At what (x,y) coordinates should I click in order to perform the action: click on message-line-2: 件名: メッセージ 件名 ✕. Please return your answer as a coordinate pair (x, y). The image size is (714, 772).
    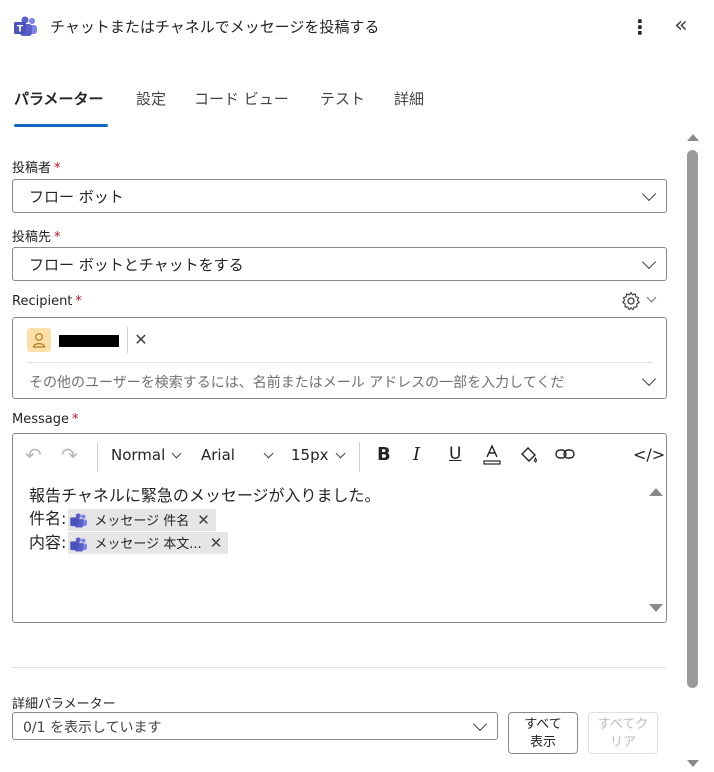
    Looking at the image, I should click on (205, 519).